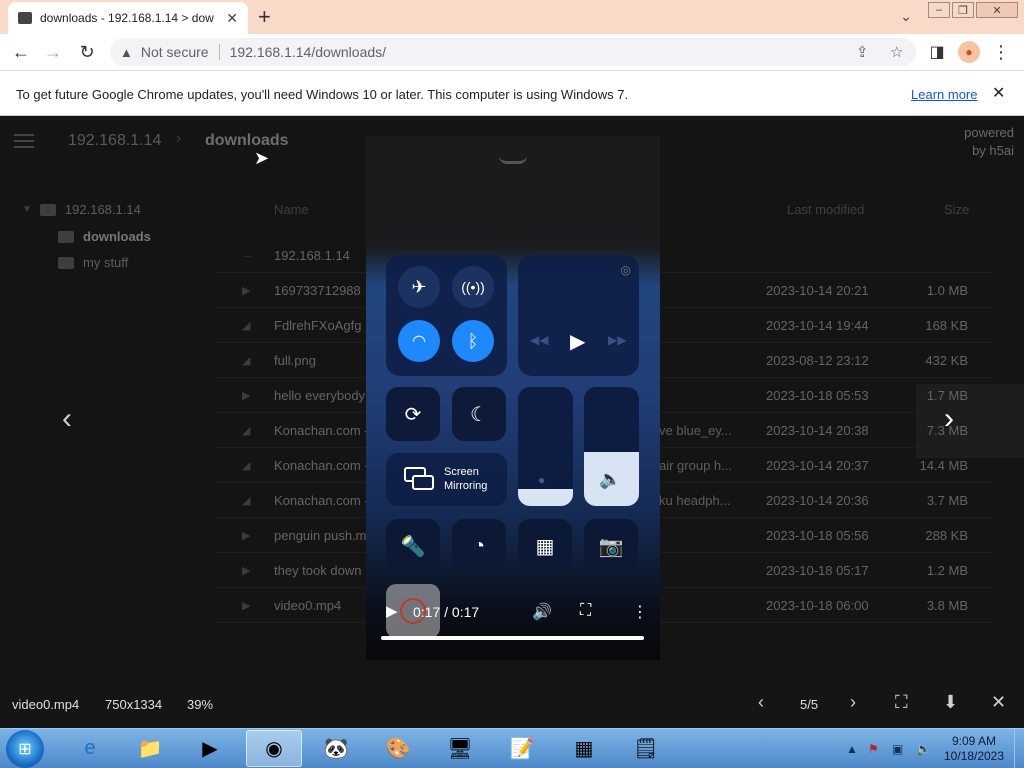 This screenshot has height=768, width=1024. I want to click on volume-slider: 🔈, so click(611, 446).